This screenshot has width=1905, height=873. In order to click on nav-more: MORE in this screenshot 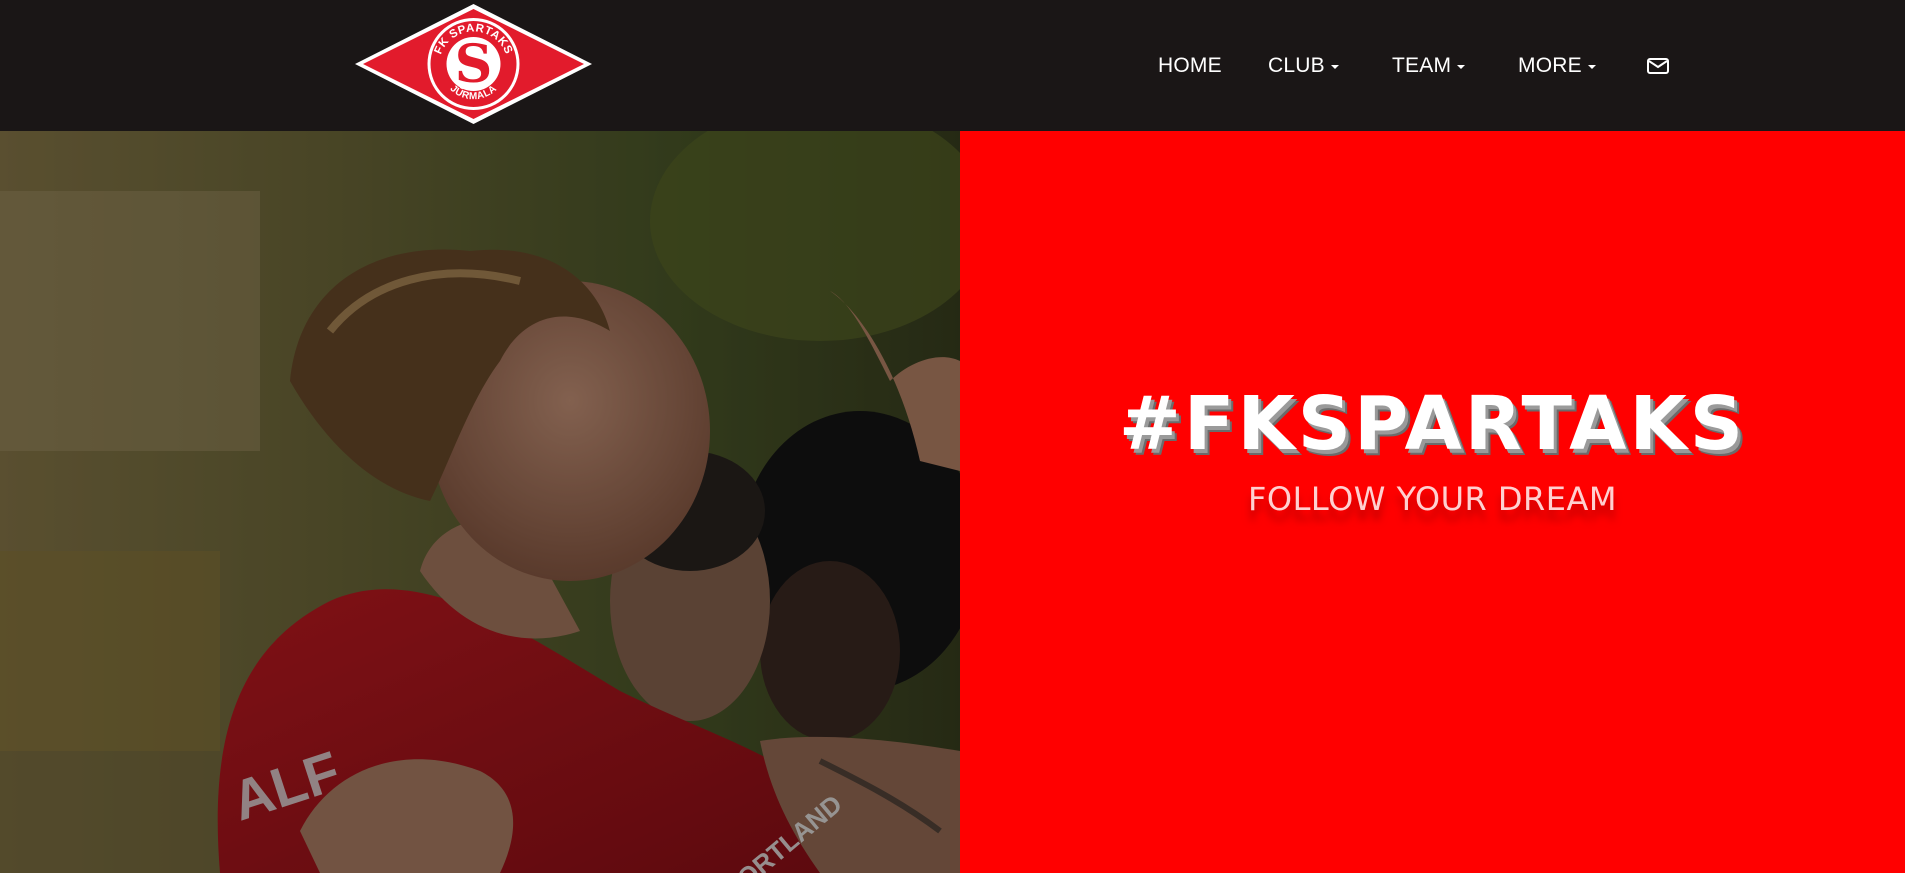, I will do `click(1557, 66)`.